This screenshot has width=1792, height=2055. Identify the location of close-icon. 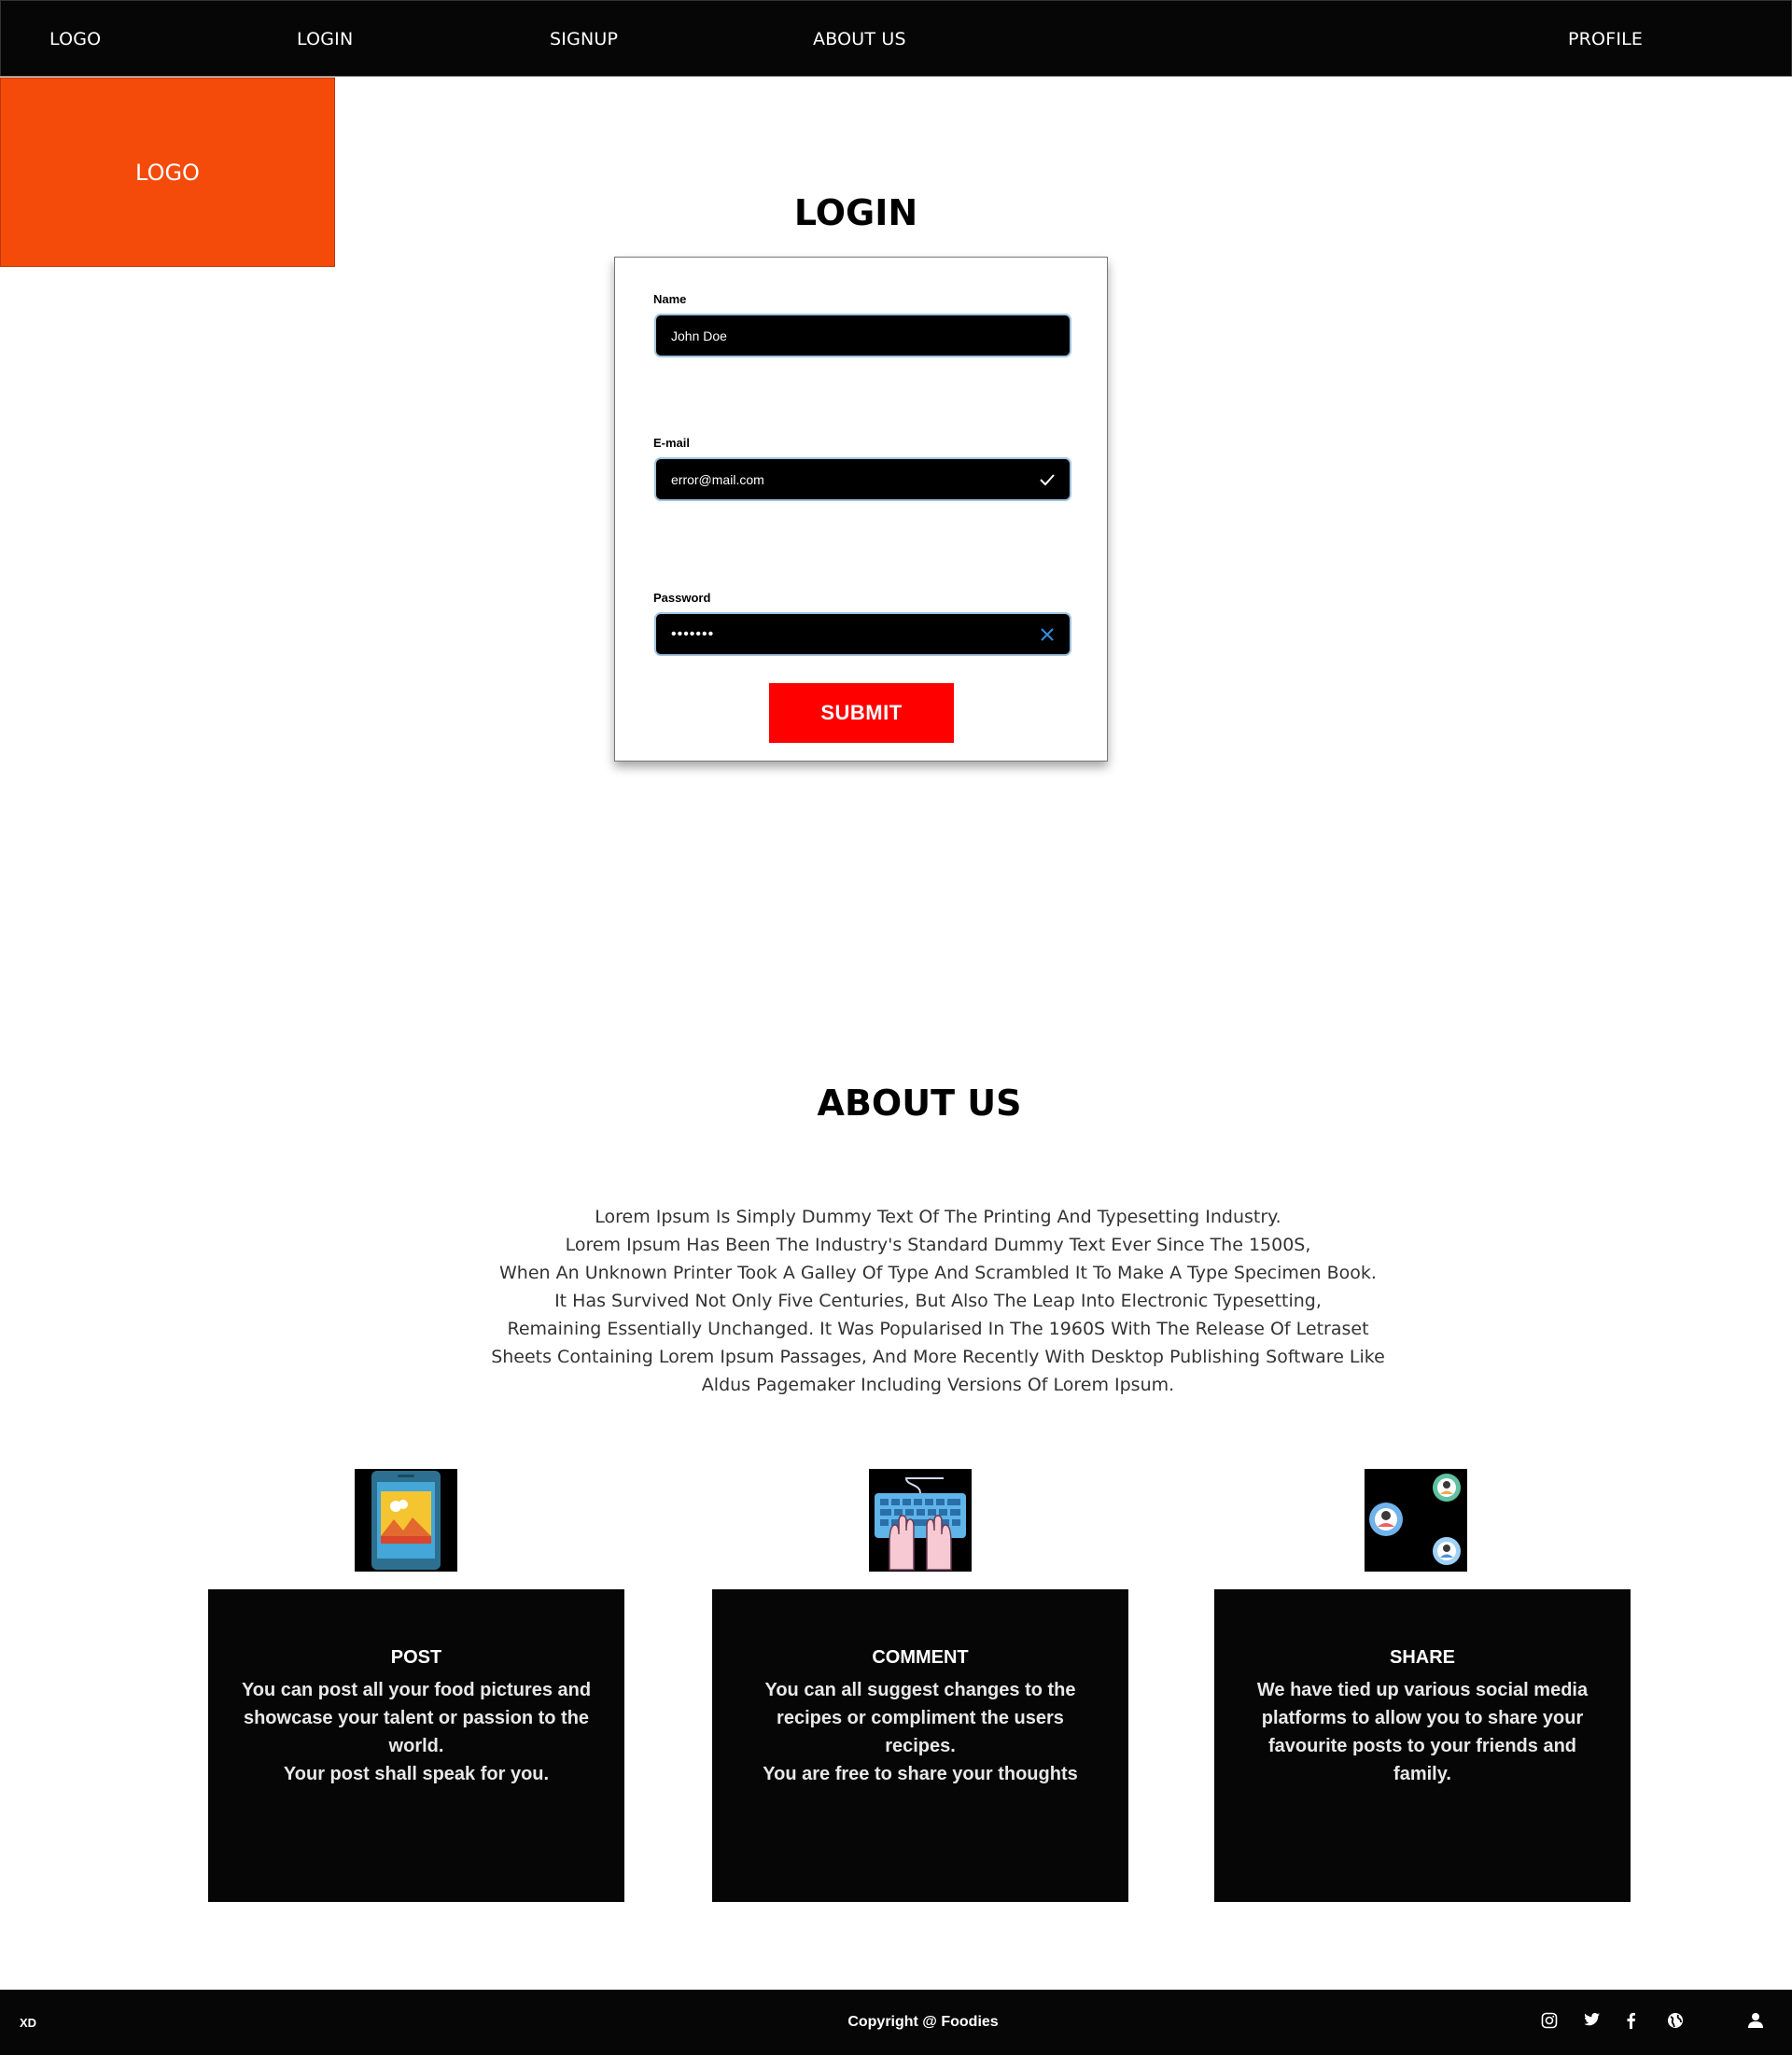
(1047, 634).